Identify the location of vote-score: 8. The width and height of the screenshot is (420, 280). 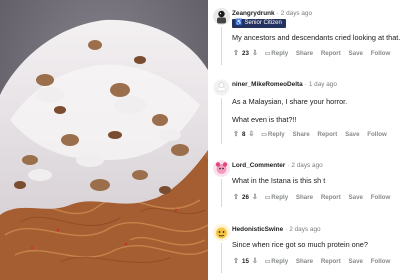
(244, 134).